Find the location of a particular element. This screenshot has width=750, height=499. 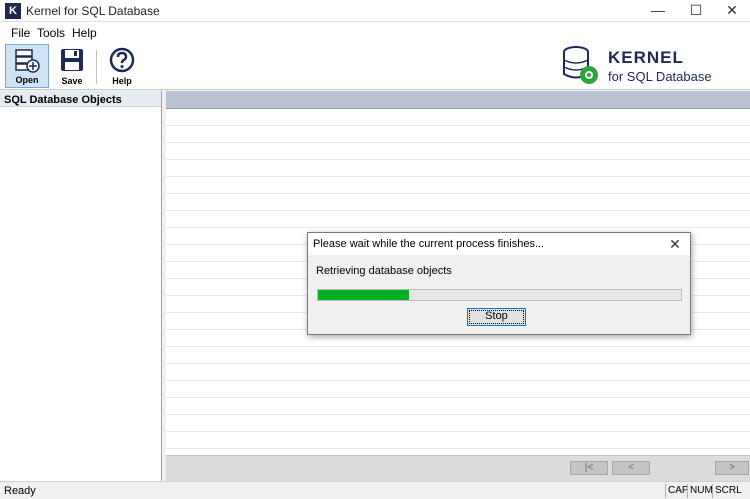

toolbar: Open Save Help KERNEL for SQL Database is located at coordinates (375, 66).